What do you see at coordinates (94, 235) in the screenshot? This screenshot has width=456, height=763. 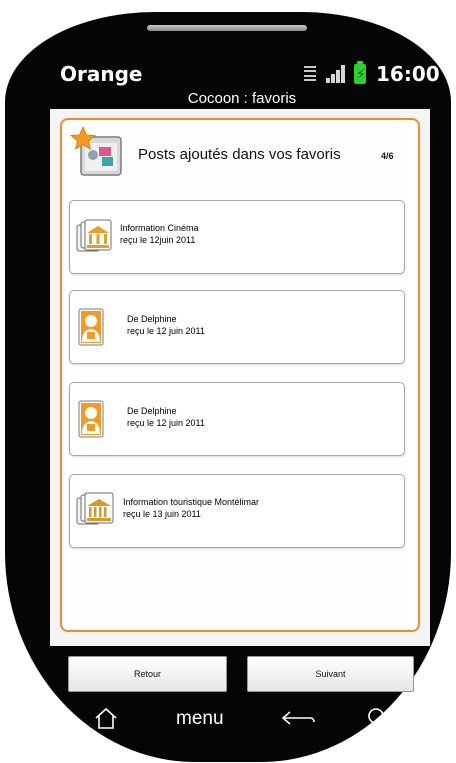 I see `cinema-building-icon` at bounding box center [94, 235].